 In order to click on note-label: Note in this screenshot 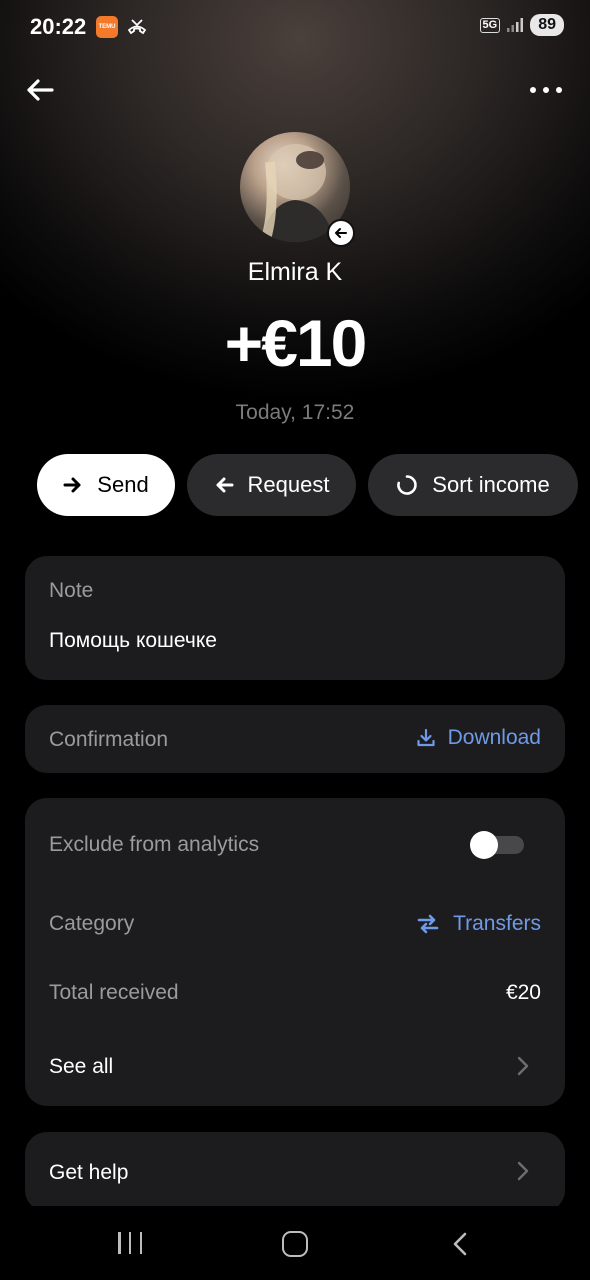, I will do `click(71, 590)`.